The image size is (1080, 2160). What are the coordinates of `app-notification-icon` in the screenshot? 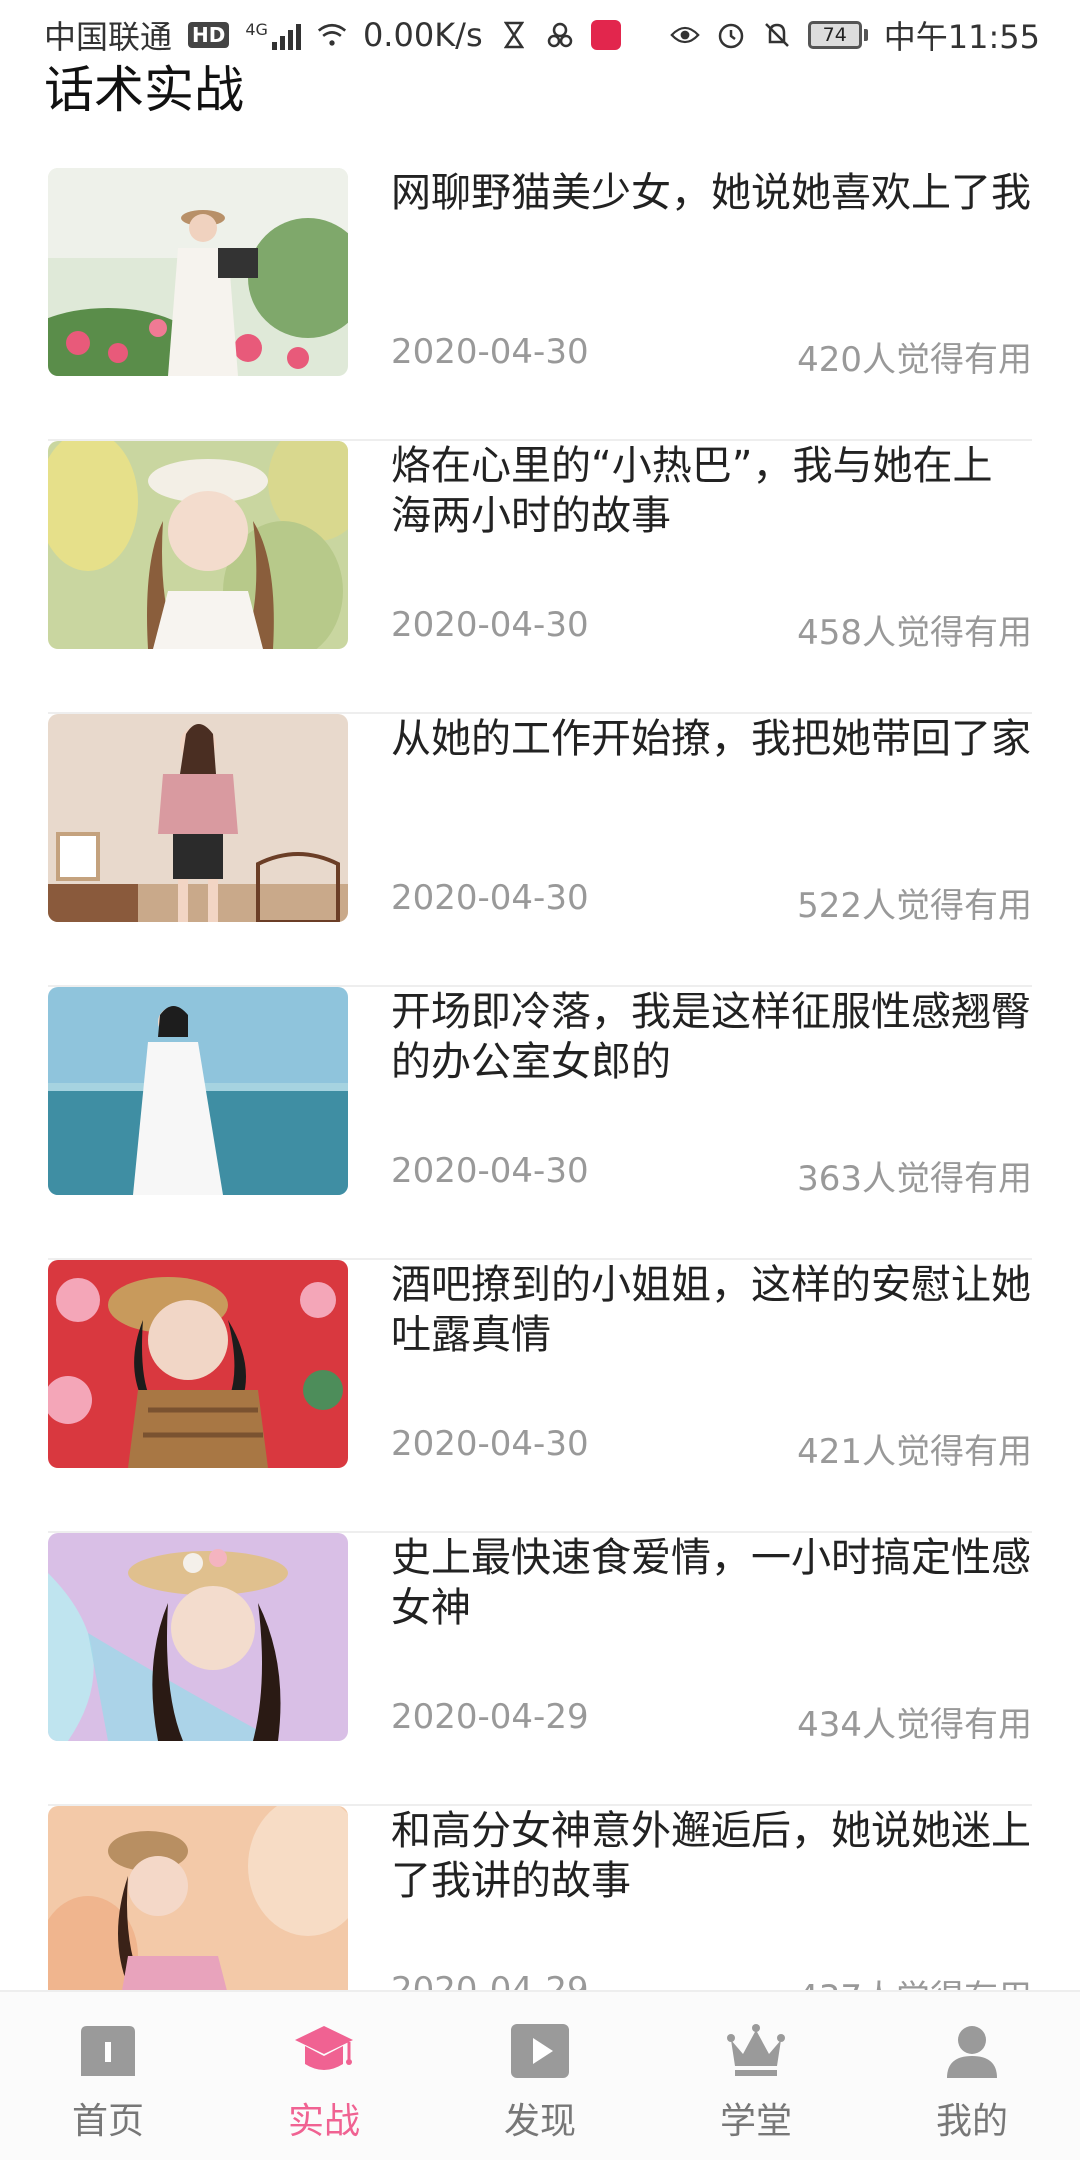 It's located at (560, 35).